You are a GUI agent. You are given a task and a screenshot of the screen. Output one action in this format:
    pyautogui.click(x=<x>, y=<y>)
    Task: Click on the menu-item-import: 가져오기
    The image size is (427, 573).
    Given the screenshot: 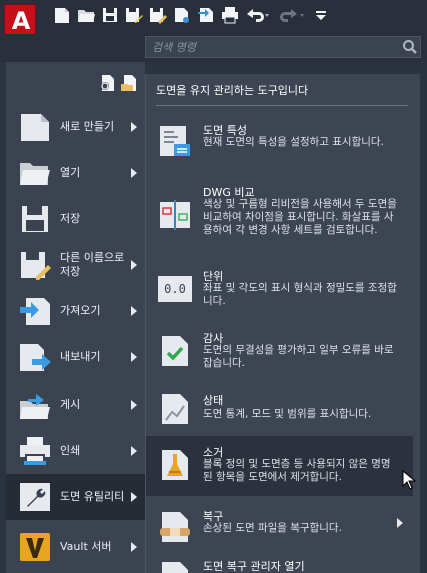 What is the action you would take?
    pyautogui.click(x=75, y=311)
    